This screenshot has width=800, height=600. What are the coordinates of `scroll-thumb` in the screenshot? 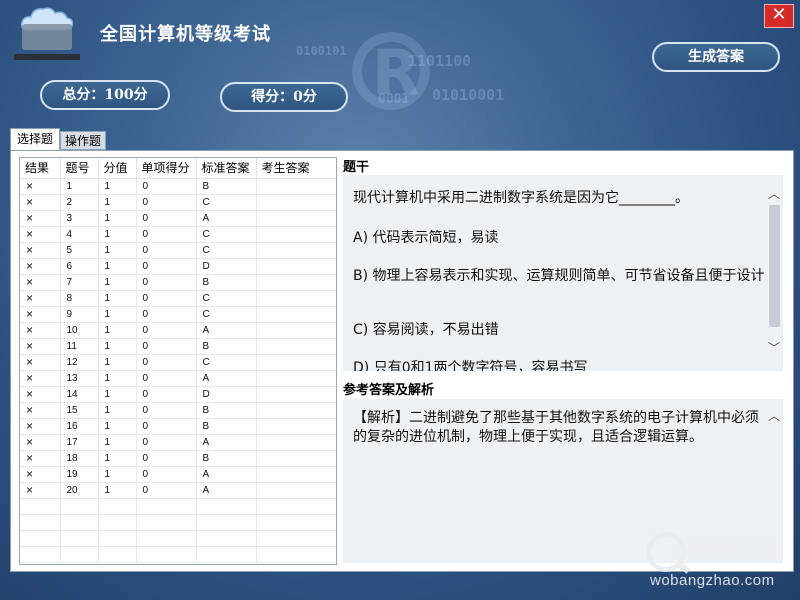 It's located at (774, 266).